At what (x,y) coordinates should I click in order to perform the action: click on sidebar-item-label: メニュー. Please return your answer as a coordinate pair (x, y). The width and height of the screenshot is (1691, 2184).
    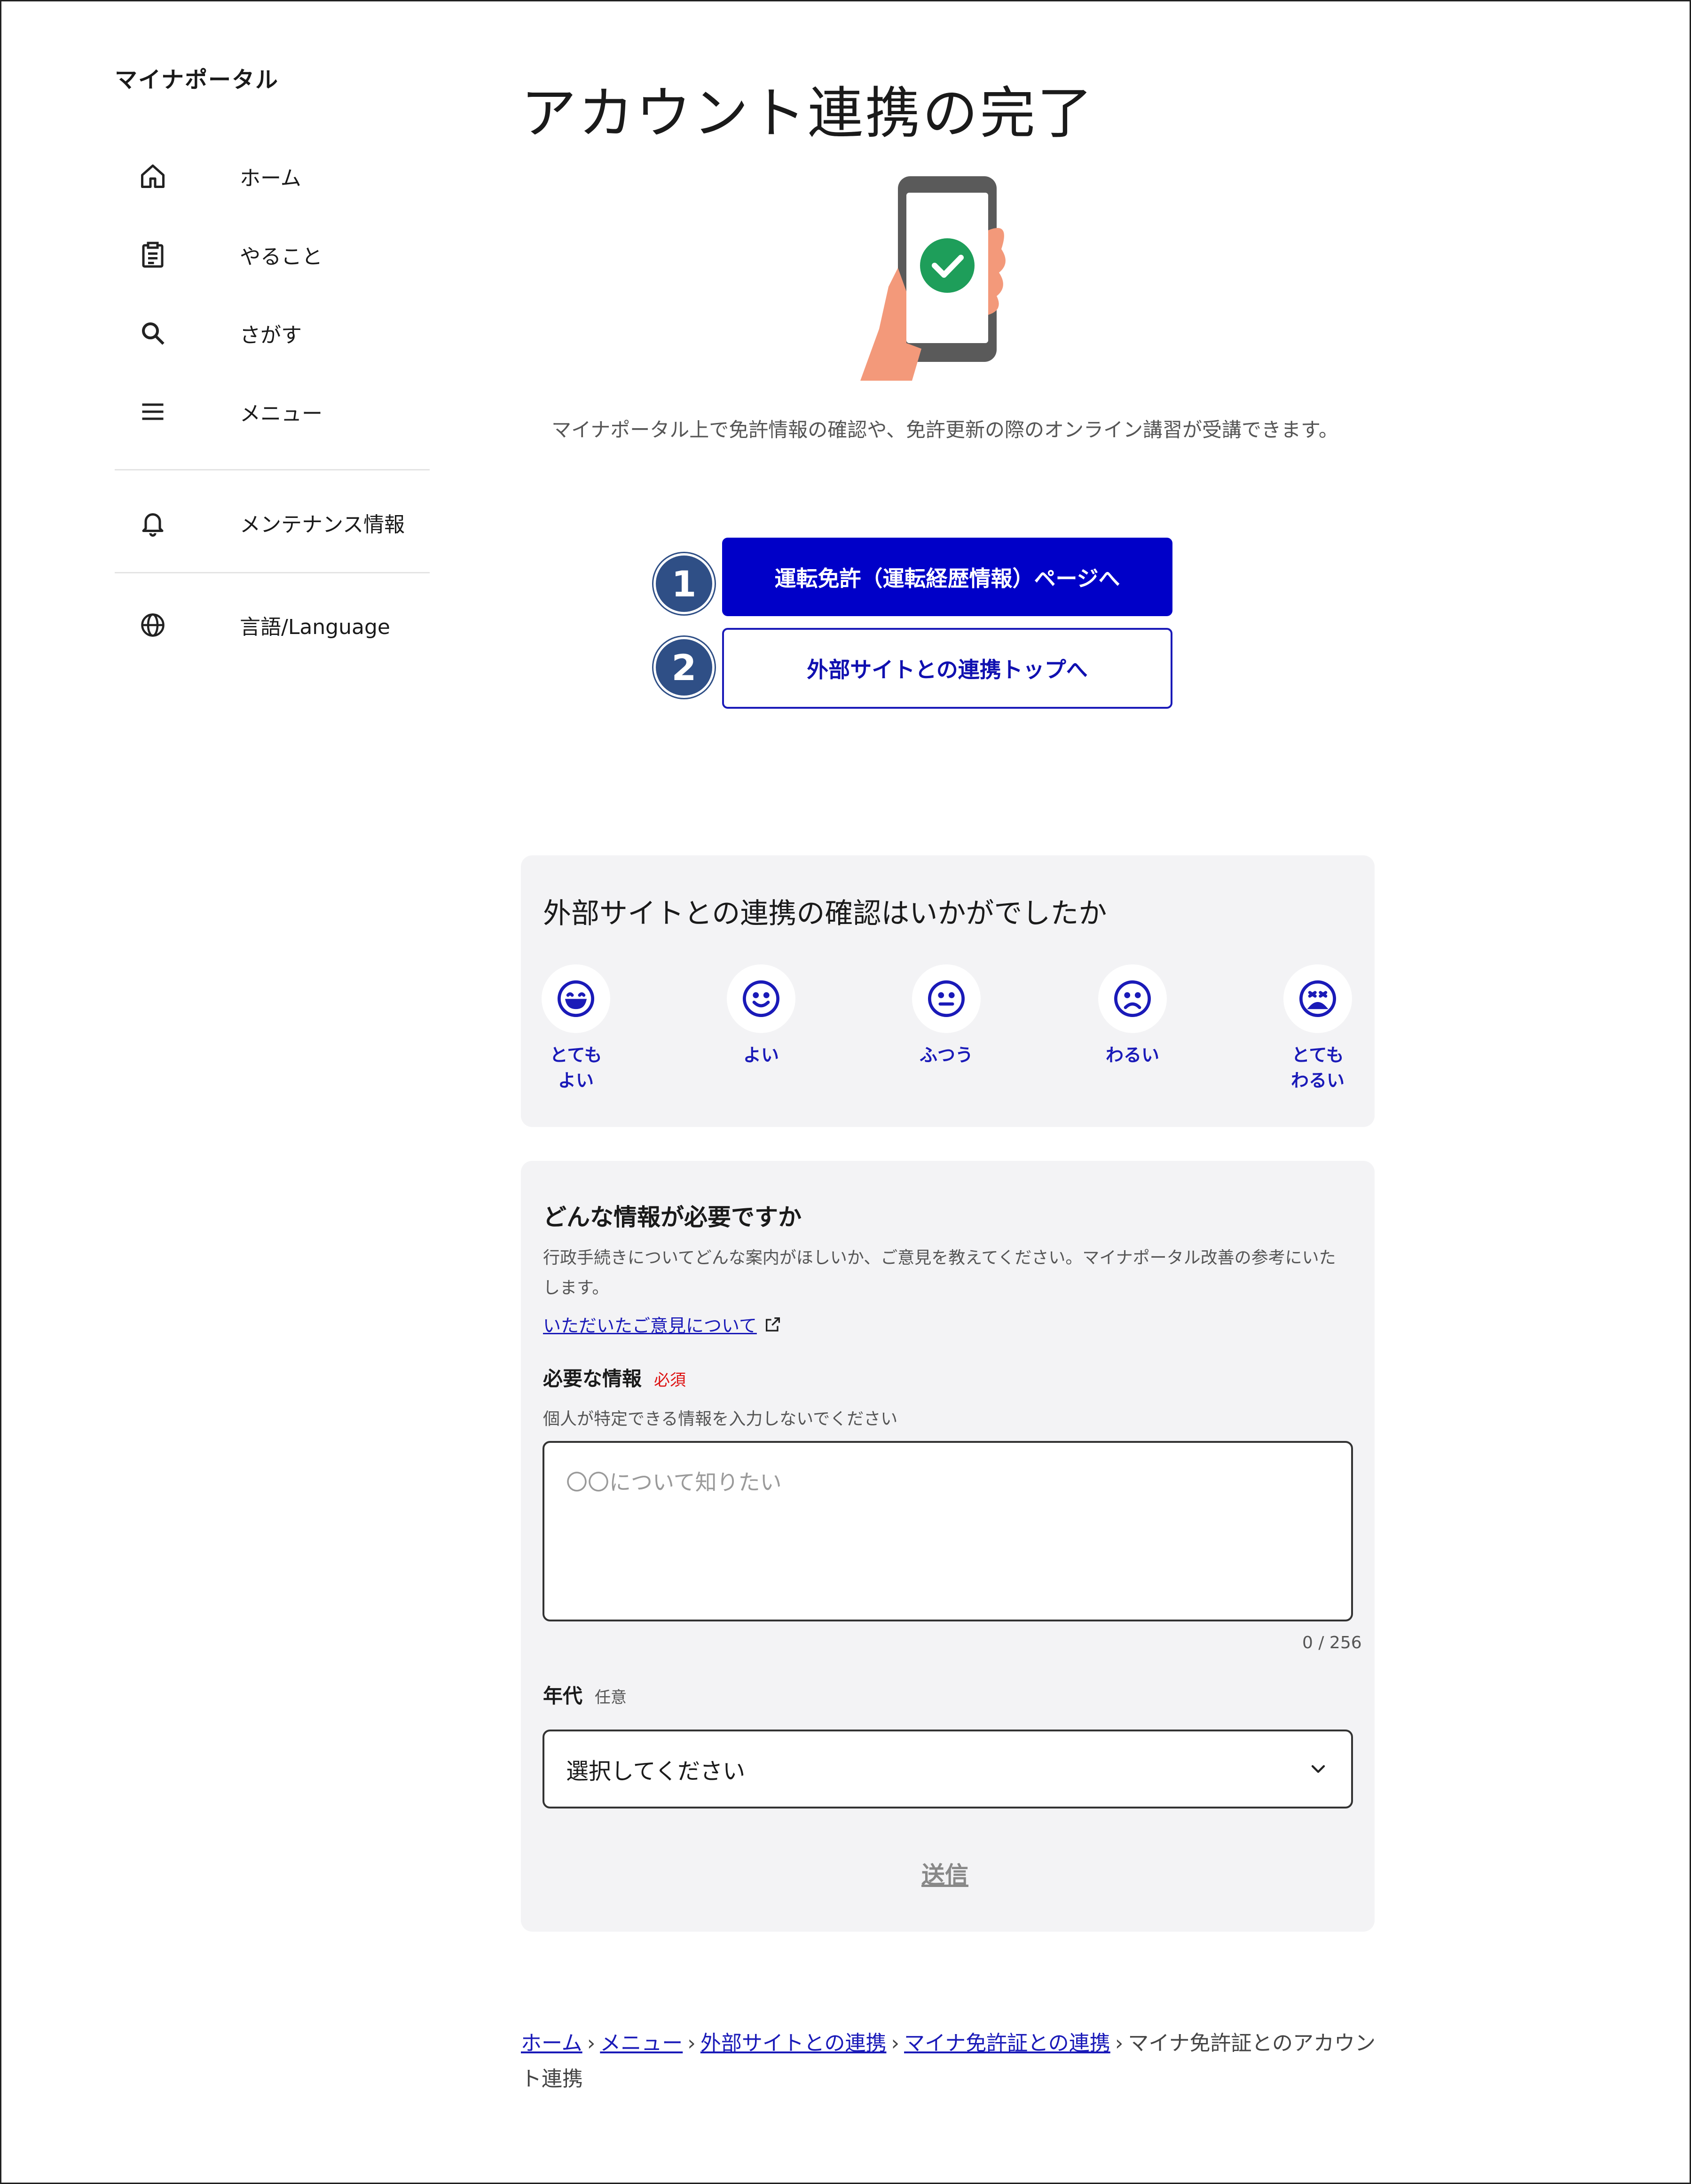
    Looking at the image, I should click on (281, 414).